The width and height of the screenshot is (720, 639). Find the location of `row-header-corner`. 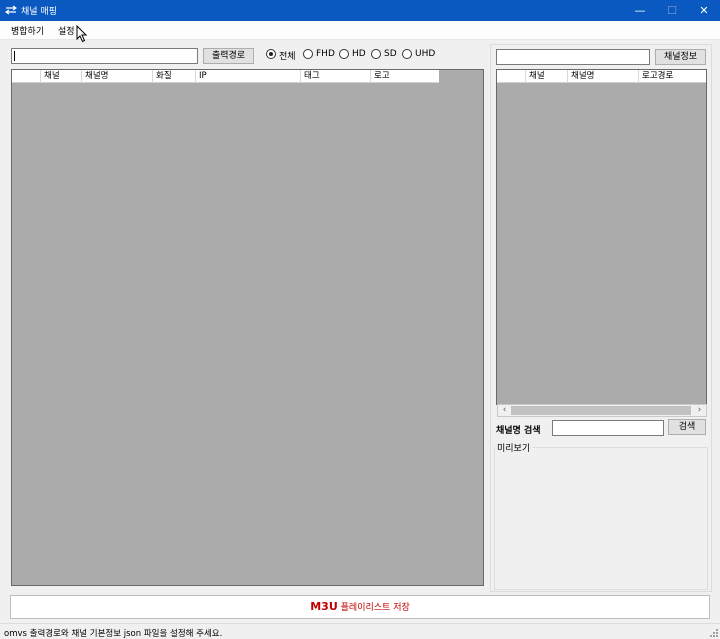

row-header-corner is located at coordinates (26, 76).